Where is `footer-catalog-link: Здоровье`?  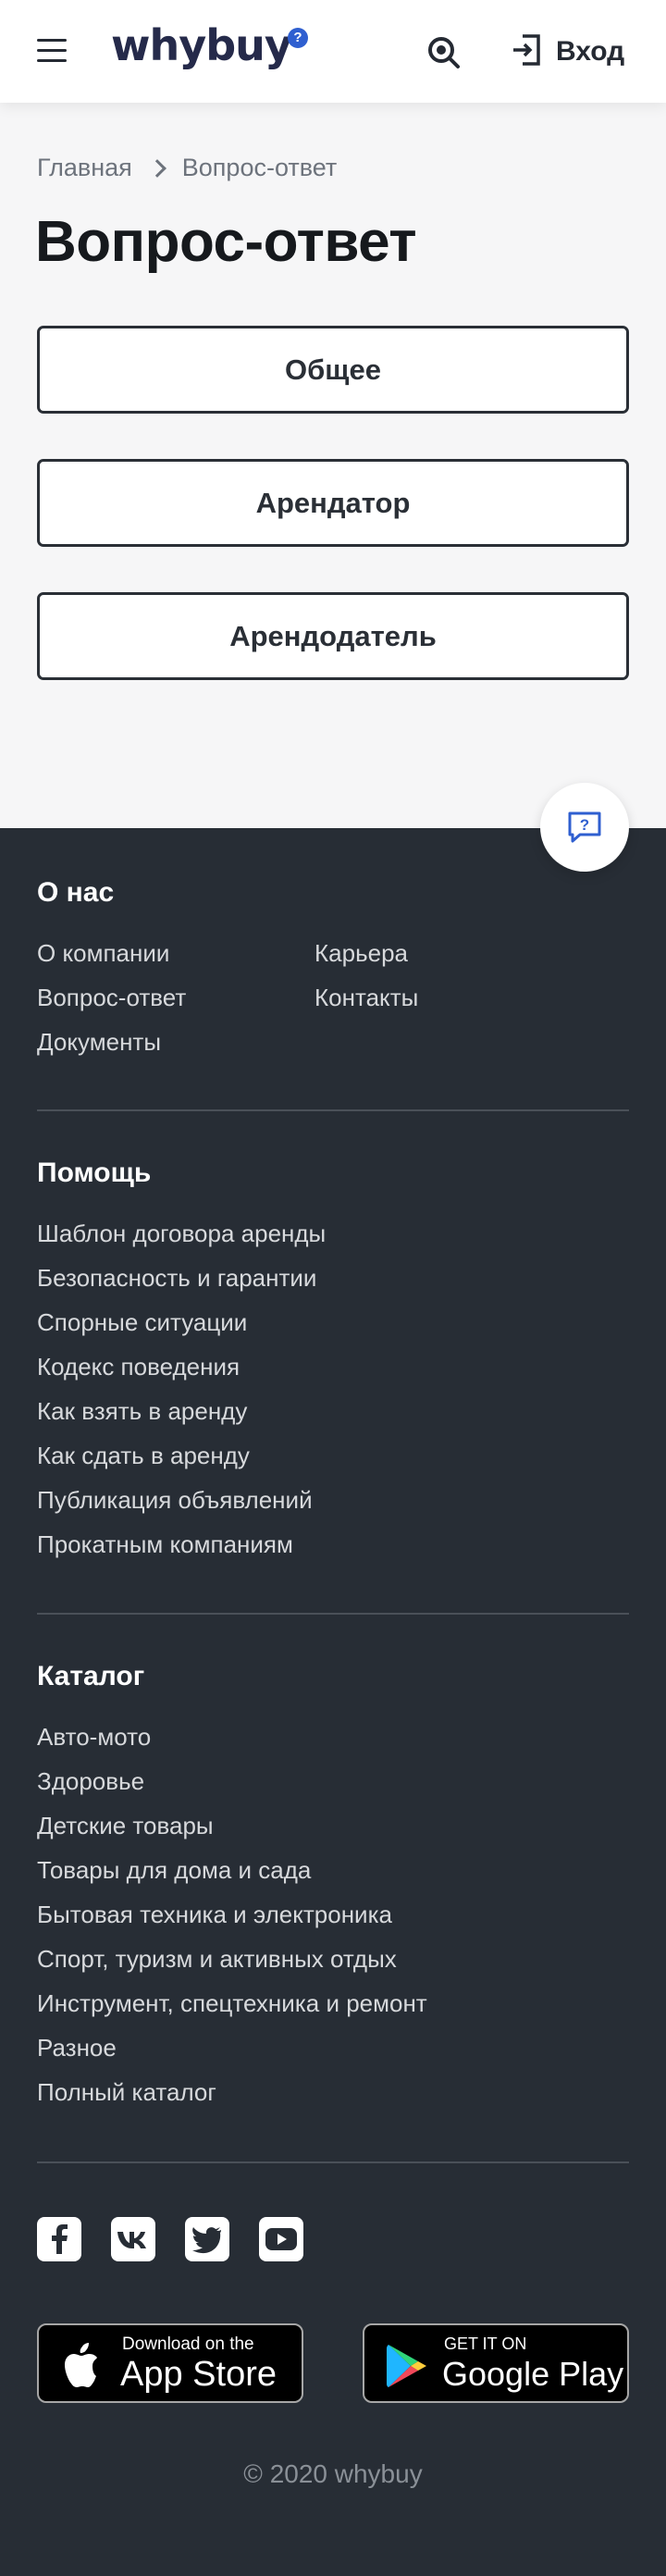
footer-catalog-link: Здоровье is located at coordinates (90, 1781).